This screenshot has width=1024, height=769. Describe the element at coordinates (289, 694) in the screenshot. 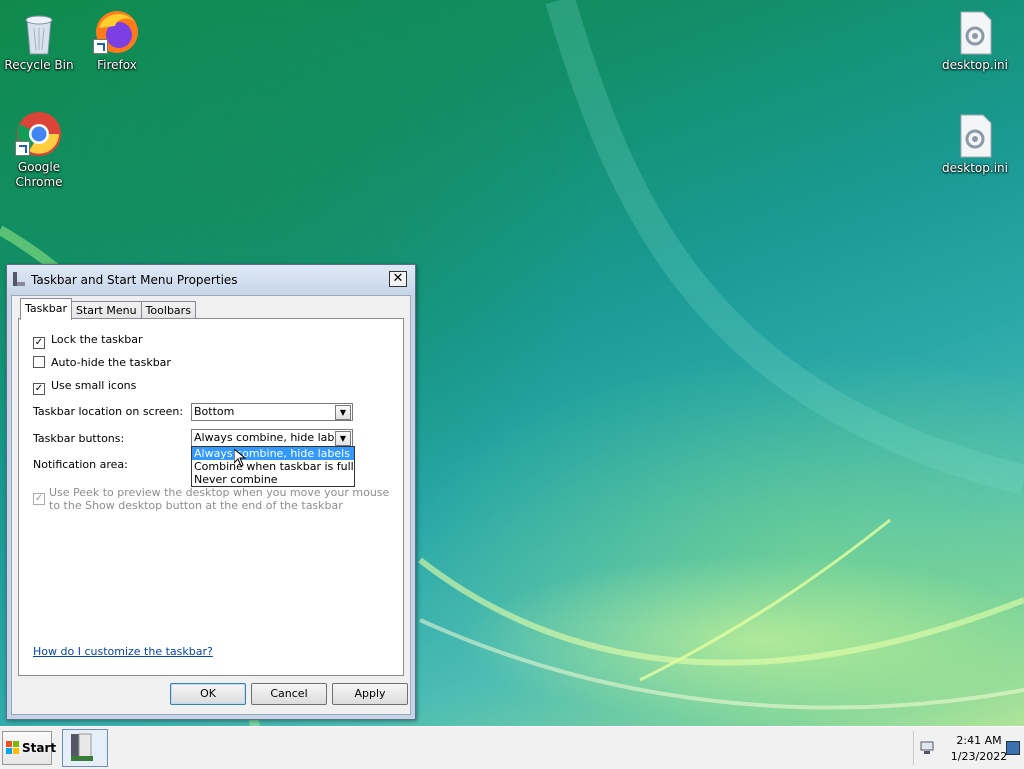

I see `cancel-button: Cancel` at that location.